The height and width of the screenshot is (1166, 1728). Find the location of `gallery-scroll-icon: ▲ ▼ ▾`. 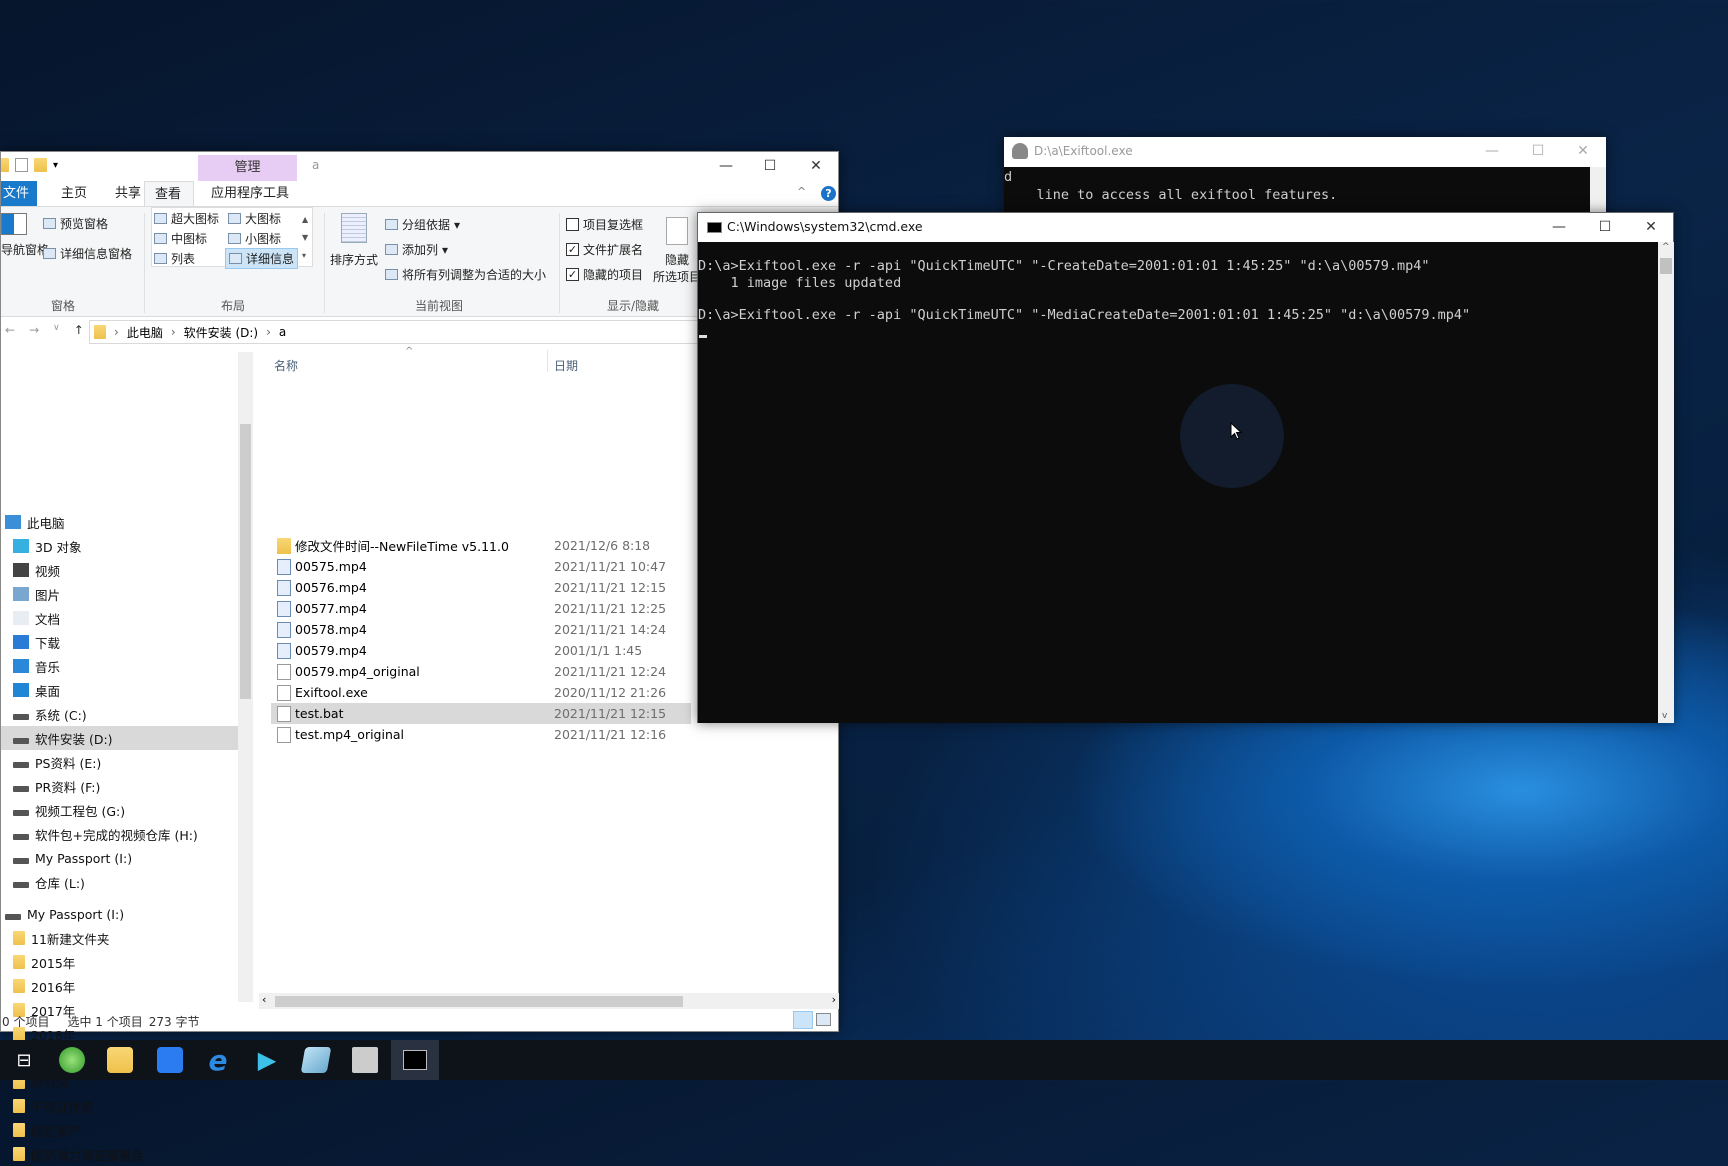

gallery-scroll-icon: ▲ ▼ ▾ is located at coordinates (305, 238).